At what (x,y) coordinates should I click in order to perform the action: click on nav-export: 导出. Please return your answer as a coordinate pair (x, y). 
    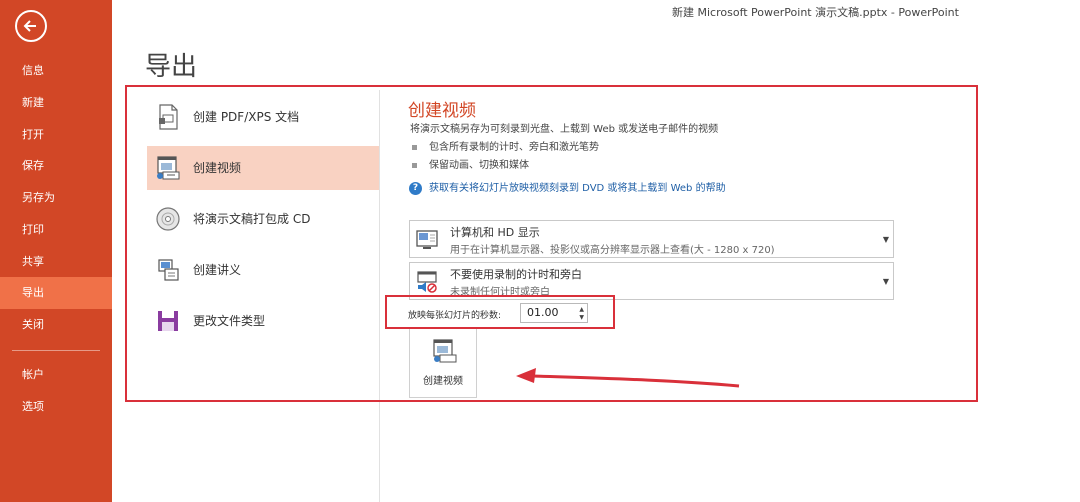
    Looking at the image, I should click on (56, 293).